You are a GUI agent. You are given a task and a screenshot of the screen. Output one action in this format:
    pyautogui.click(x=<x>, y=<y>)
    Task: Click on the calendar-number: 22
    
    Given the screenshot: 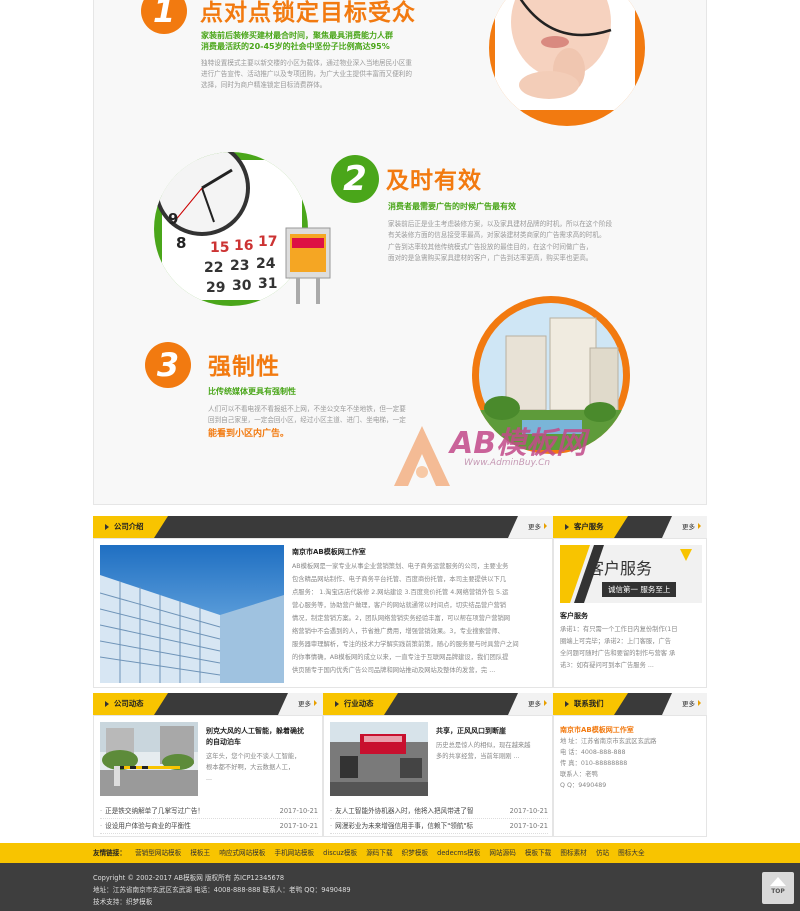 What is the action you would take?
    pyautogui.click(x=214, y=268)
    